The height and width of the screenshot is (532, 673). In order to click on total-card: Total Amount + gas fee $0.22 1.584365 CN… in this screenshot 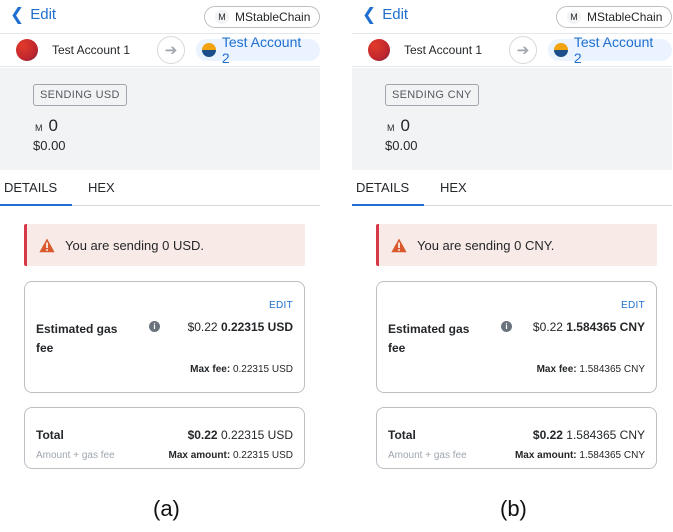, I will do `click(516, 438)`.